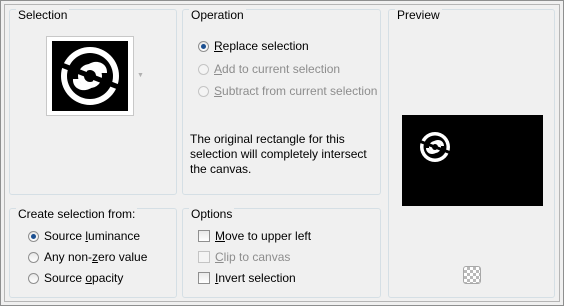  I want to click on radio-subtract-from-current-selection: Subtract from current selection, so click(287, 91).